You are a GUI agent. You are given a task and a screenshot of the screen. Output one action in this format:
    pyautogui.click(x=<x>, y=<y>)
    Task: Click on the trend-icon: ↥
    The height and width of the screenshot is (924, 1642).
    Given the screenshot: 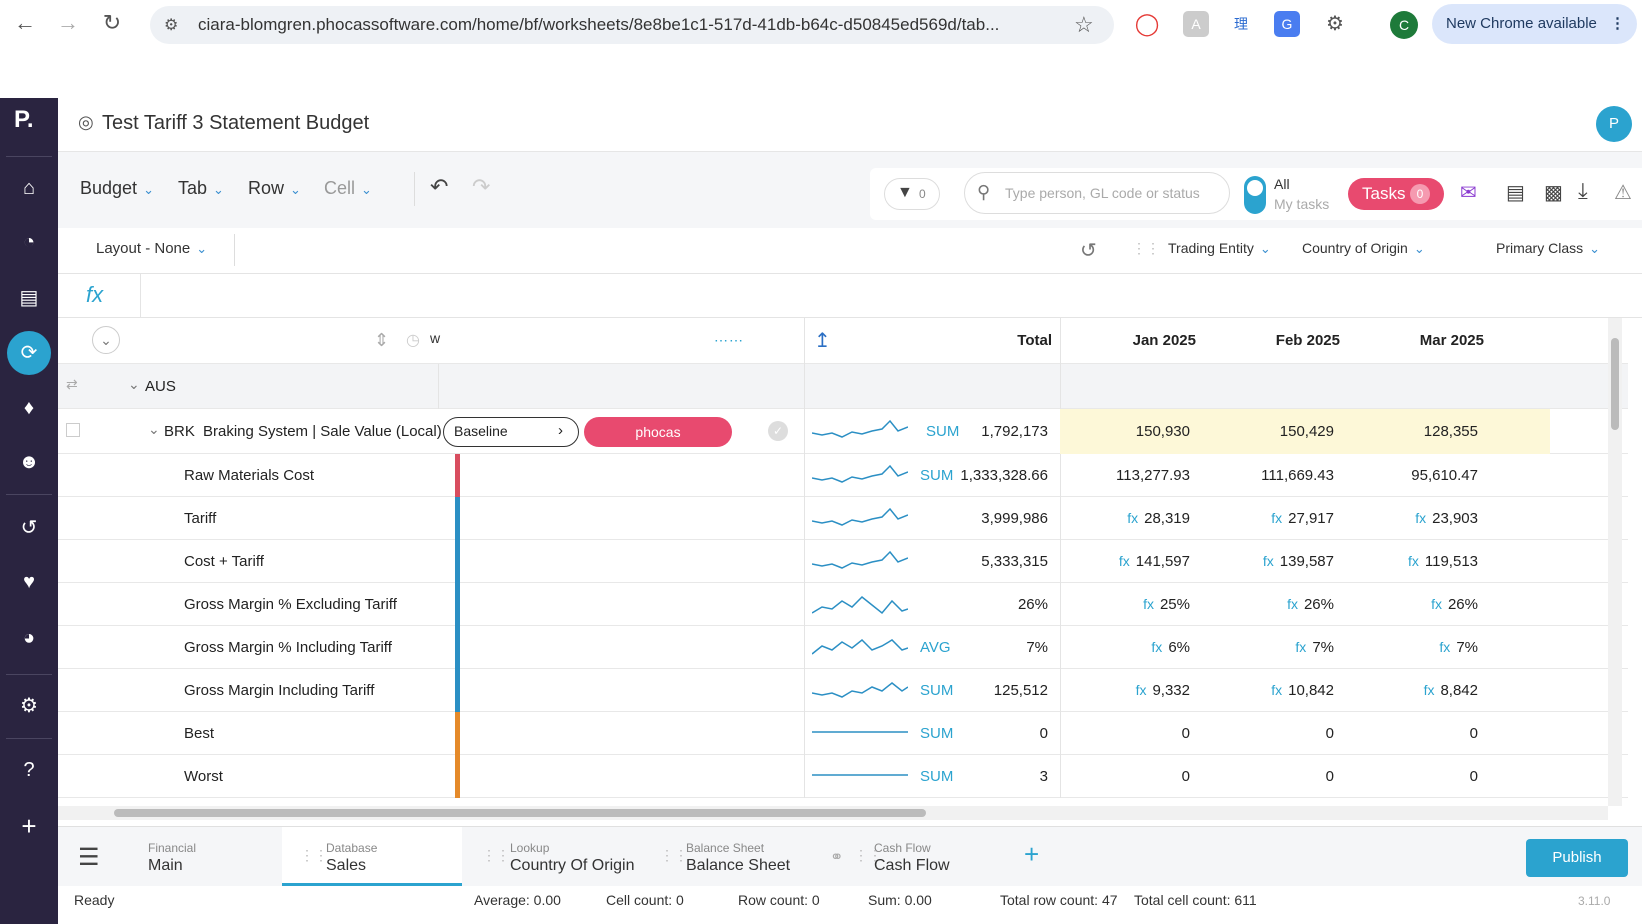 What is the action you would take?
    pyautogui.click(x=822, y=340)
    